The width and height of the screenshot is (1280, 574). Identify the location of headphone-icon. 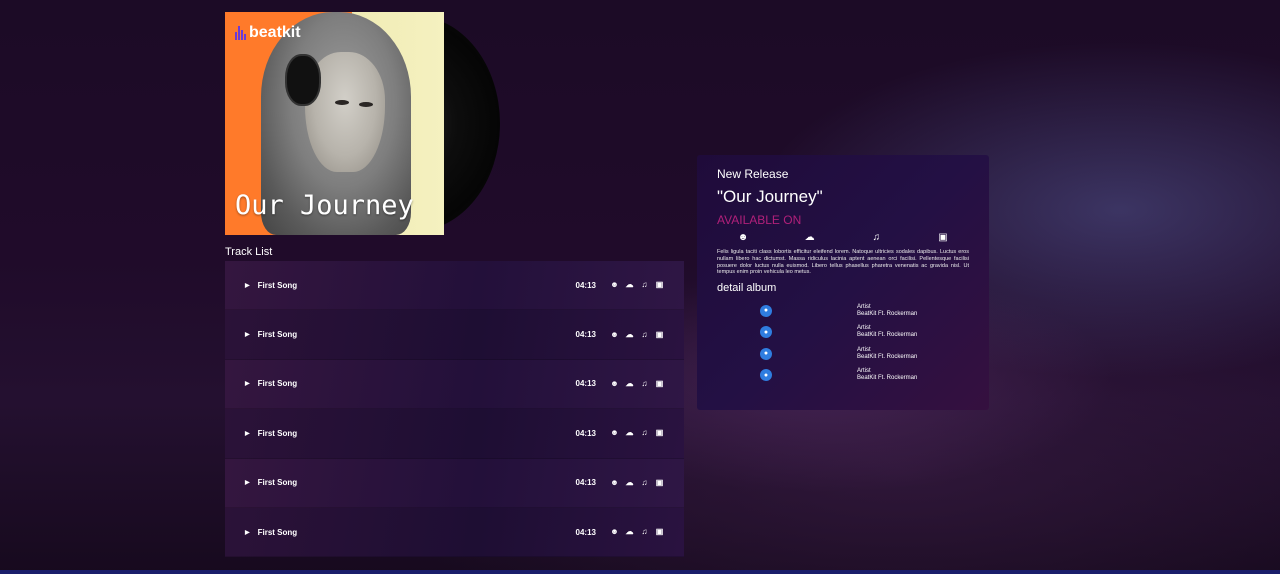
(303, 80).